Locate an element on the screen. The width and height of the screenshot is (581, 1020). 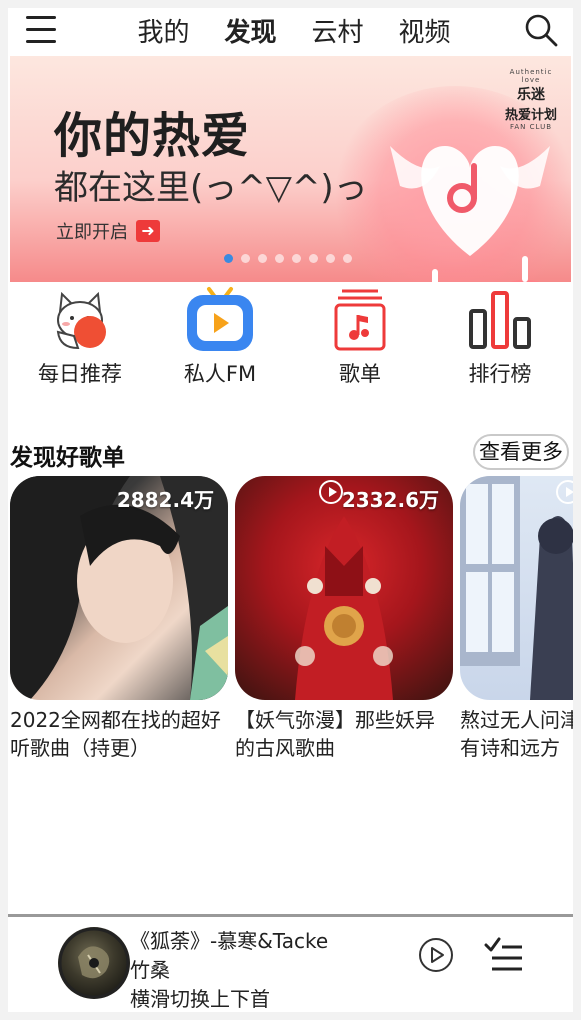
shortcut-label: 排行榜 is located at coordinates (500, 374).